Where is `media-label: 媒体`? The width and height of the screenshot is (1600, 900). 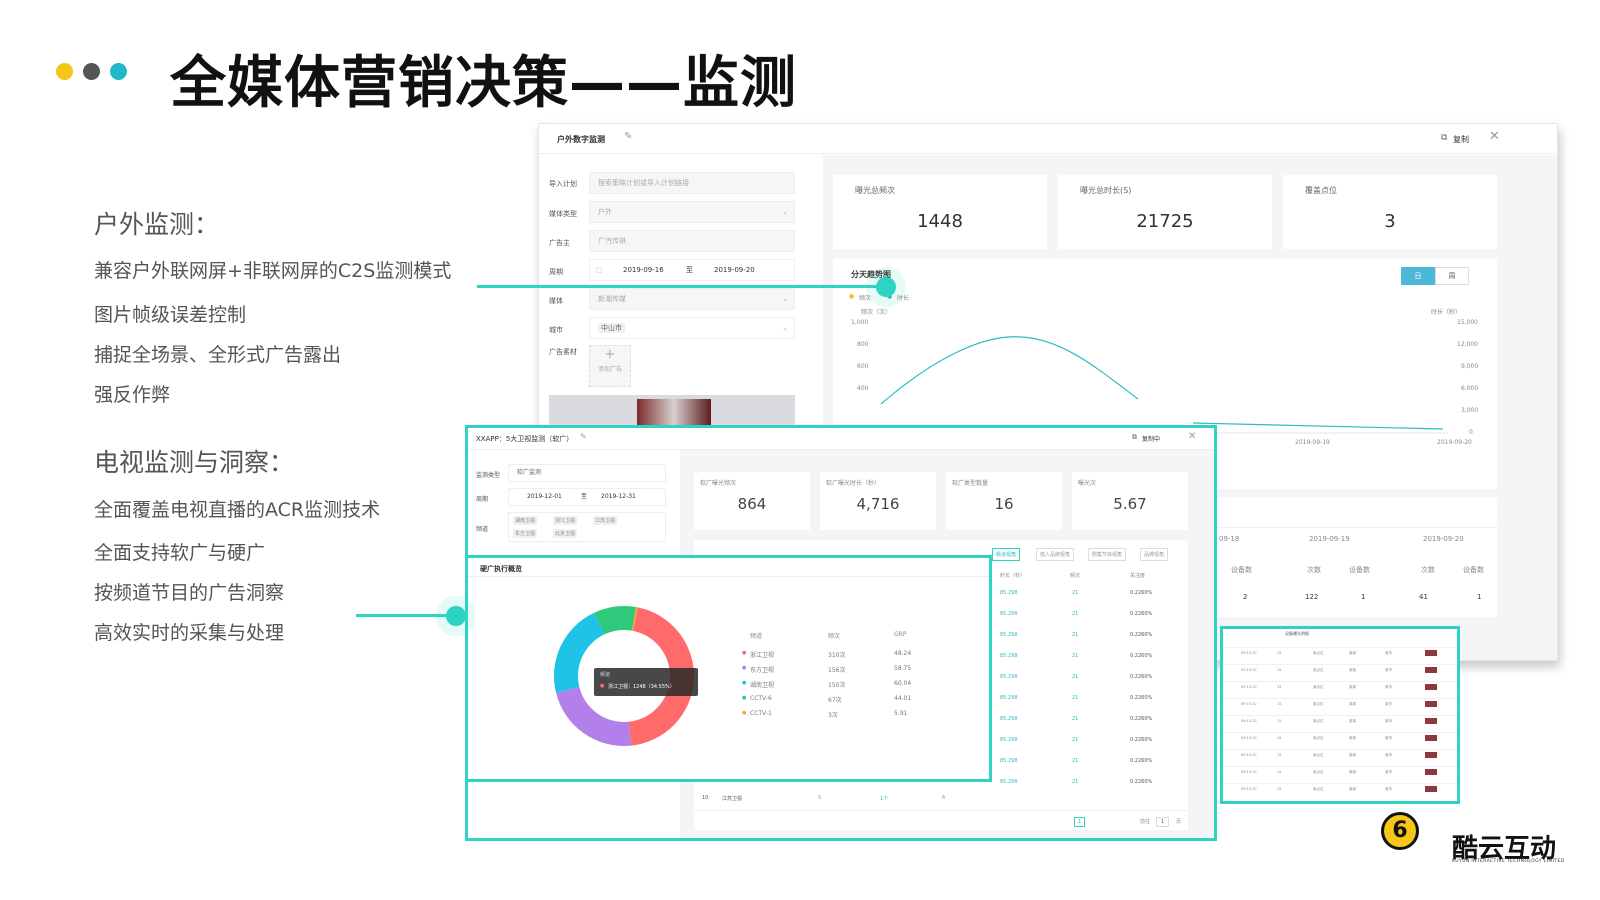
media-label: 媒体 is located at coordinates (556, 301).